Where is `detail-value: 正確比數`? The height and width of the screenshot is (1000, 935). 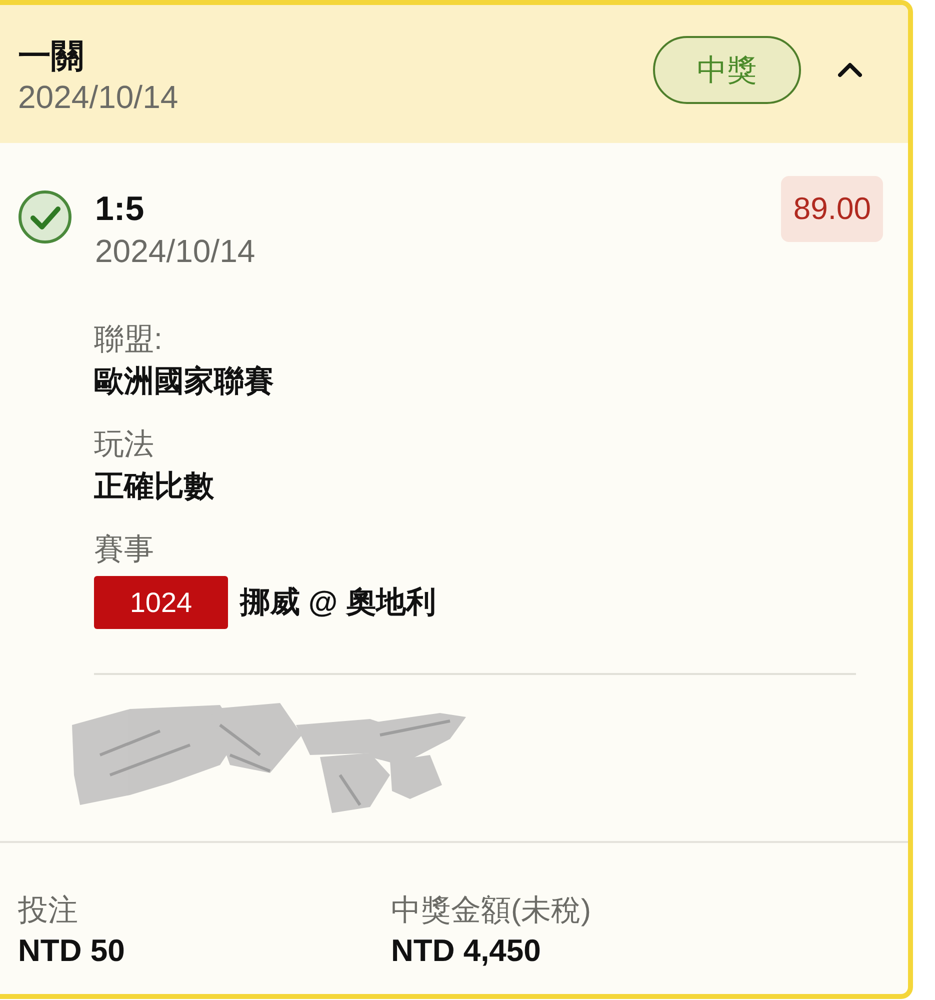
detail-value: 正確比數 is located at coordinates (154, 487).